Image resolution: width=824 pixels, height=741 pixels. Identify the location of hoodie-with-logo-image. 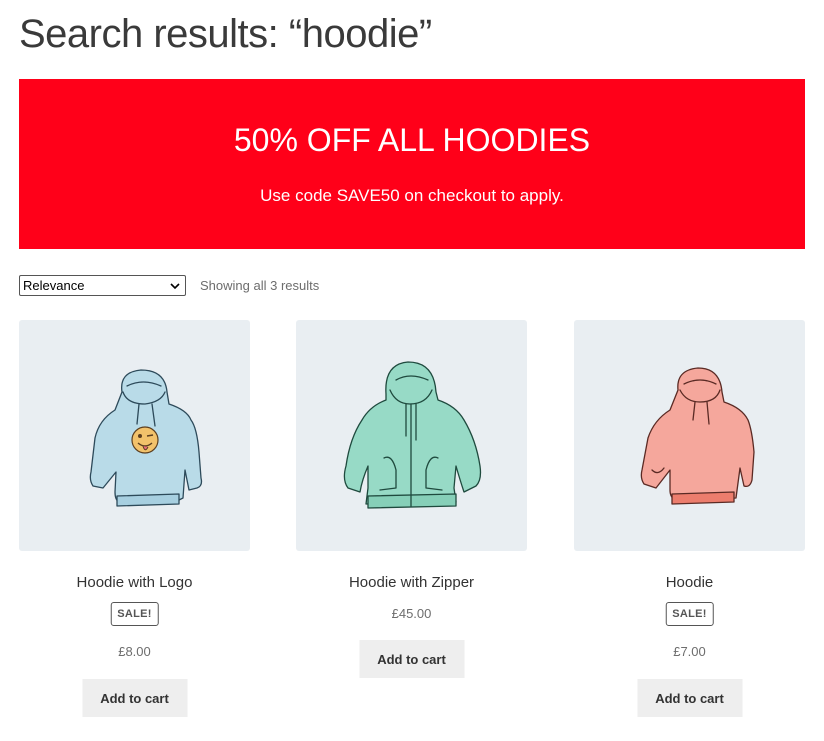
(134, 435).